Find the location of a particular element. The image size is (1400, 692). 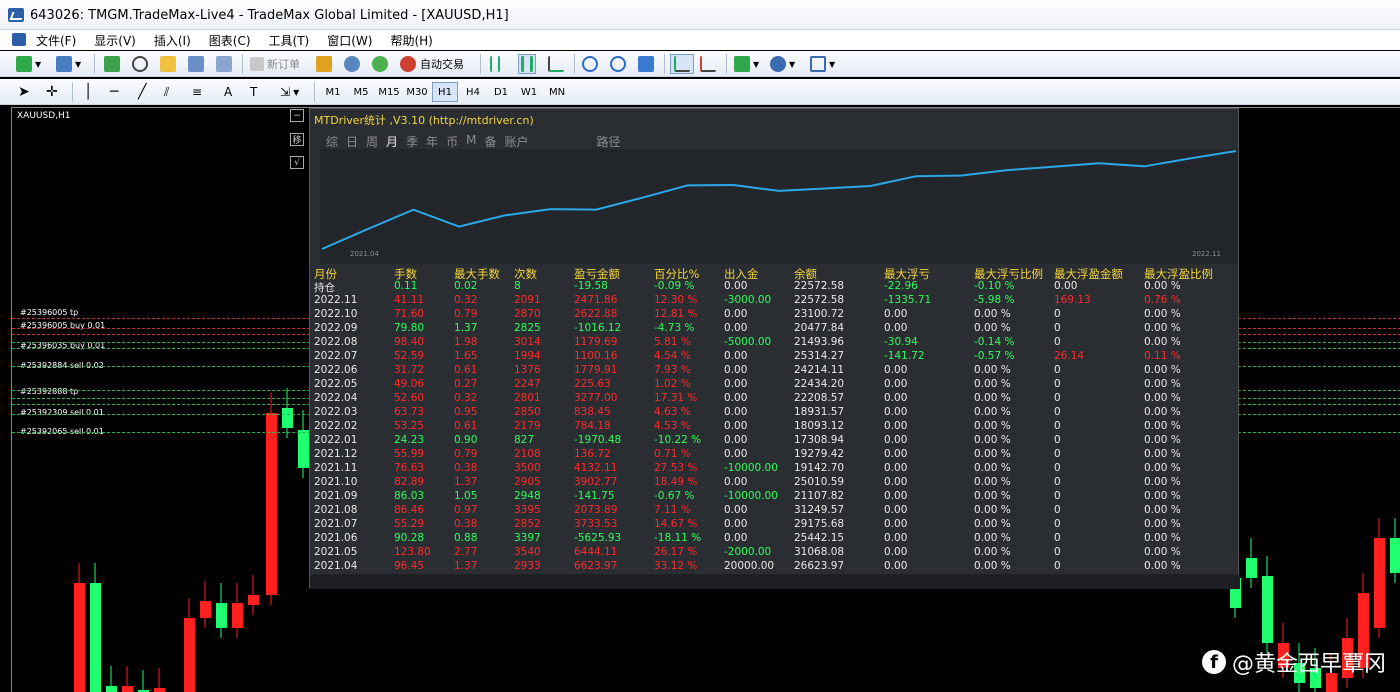

candle-body is located at coordinates (95, 637).